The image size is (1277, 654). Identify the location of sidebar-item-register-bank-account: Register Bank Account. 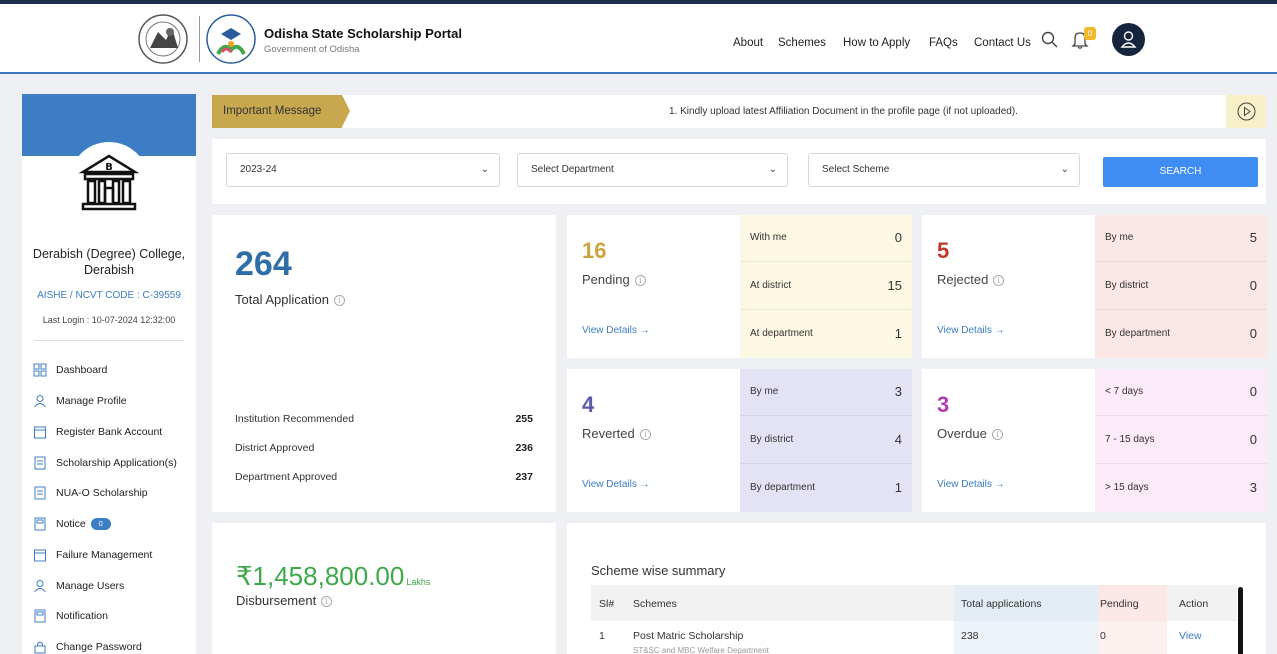
(97, 432).